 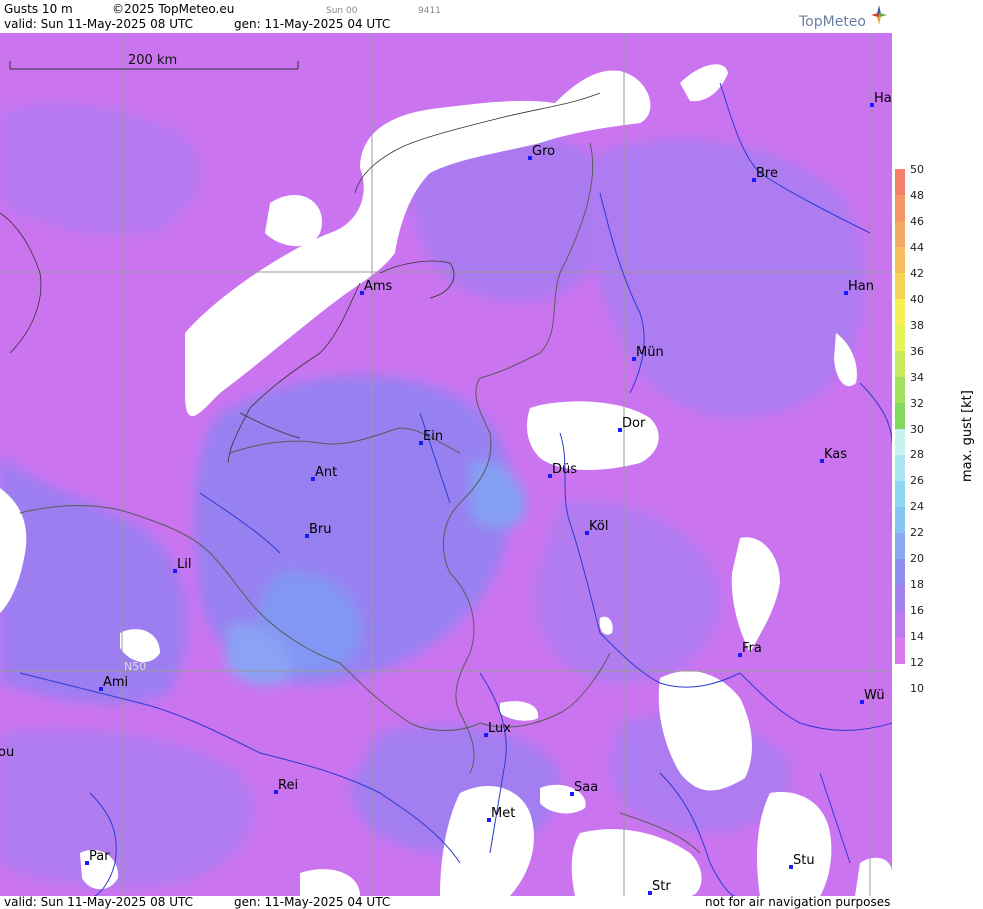 I want to click on city-label: Lux, so click(x=499, y=728).